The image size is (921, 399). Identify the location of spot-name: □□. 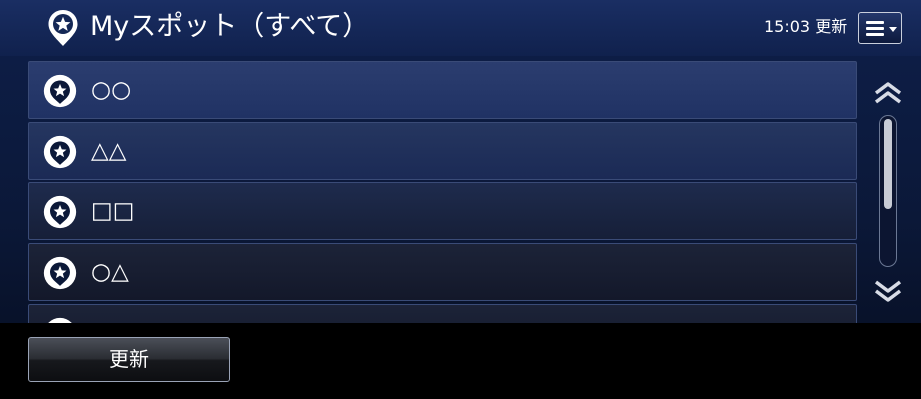
(113, 211).